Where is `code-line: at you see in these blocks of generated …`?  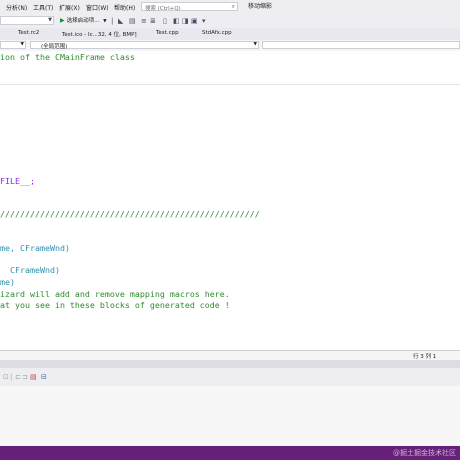
code-line: at you see in these blocks of generated … is located at coordinates (115, 305).